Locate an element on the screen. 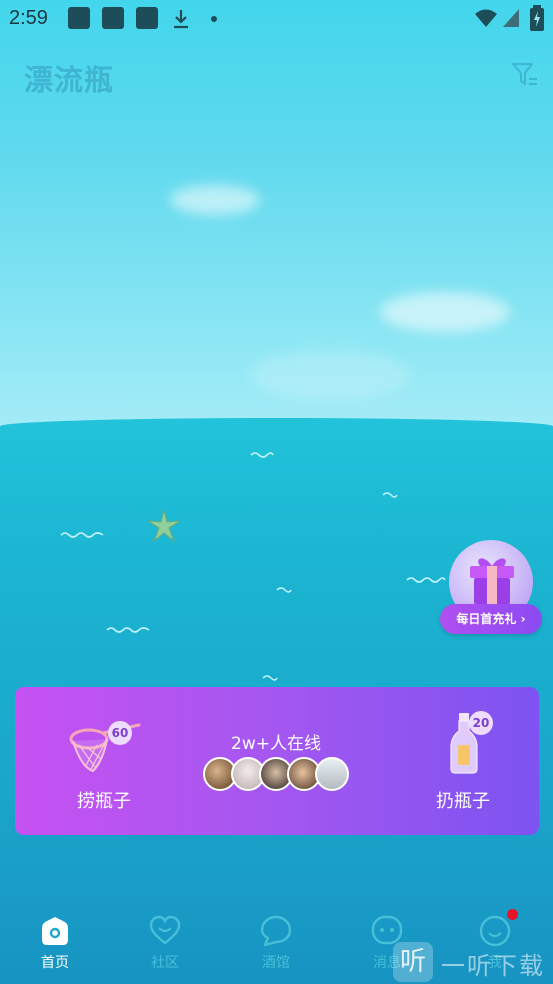  battery-charging-icon is located at coordinates (537, 18).